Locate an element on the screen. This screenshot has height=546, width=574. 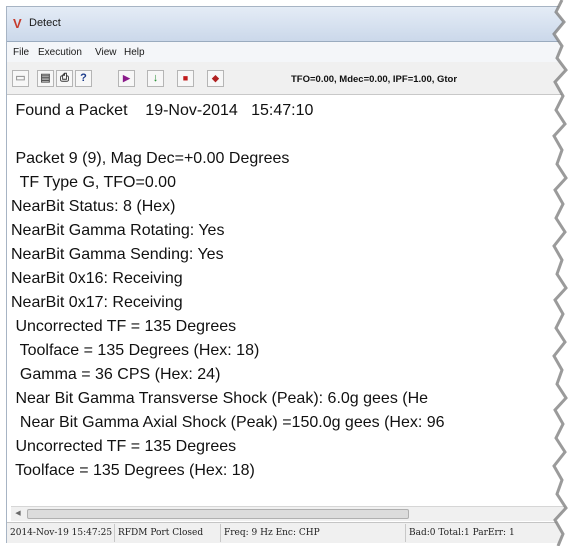
app-v-icon: V is located at coordinates (17, 23).